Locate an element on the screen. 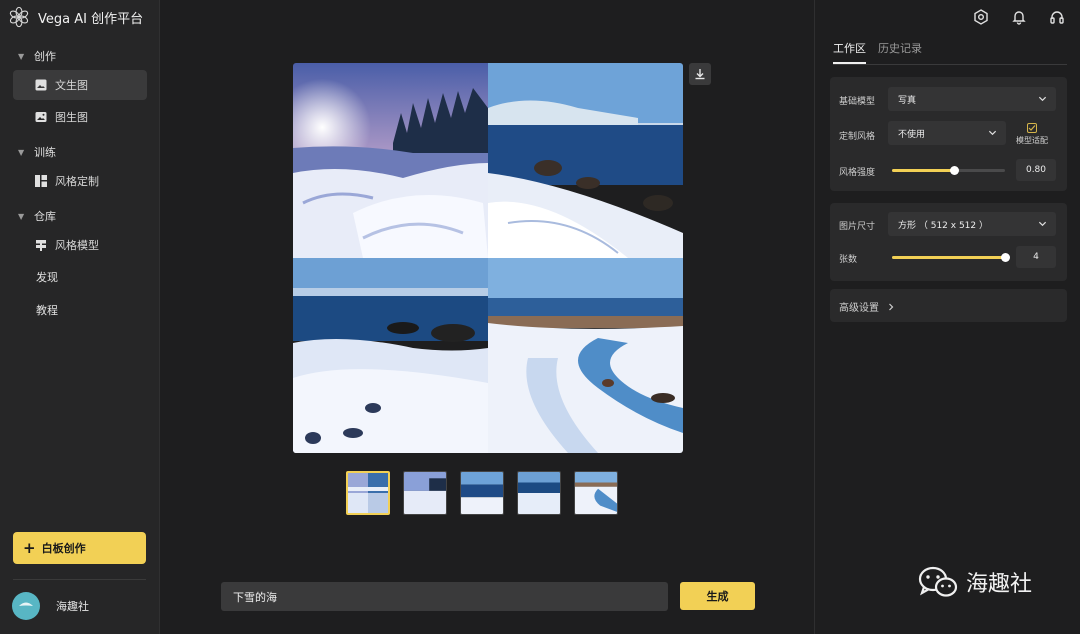 Image resolution: width=1080 pixels, height=634 pixels. signpost-icon is located at coordinates (41, 245).